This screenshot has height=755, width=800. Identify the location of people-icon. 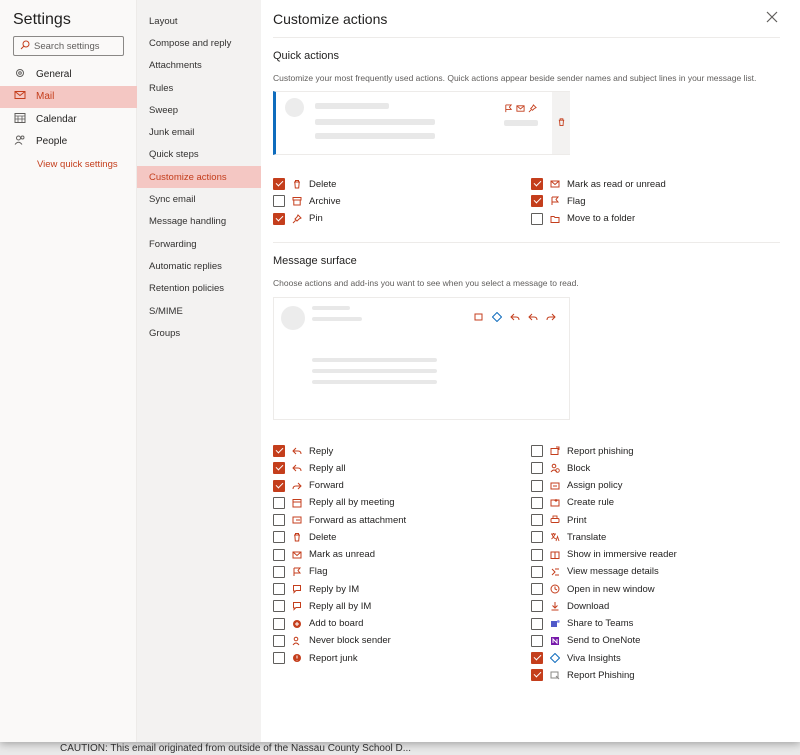
(20, 141).